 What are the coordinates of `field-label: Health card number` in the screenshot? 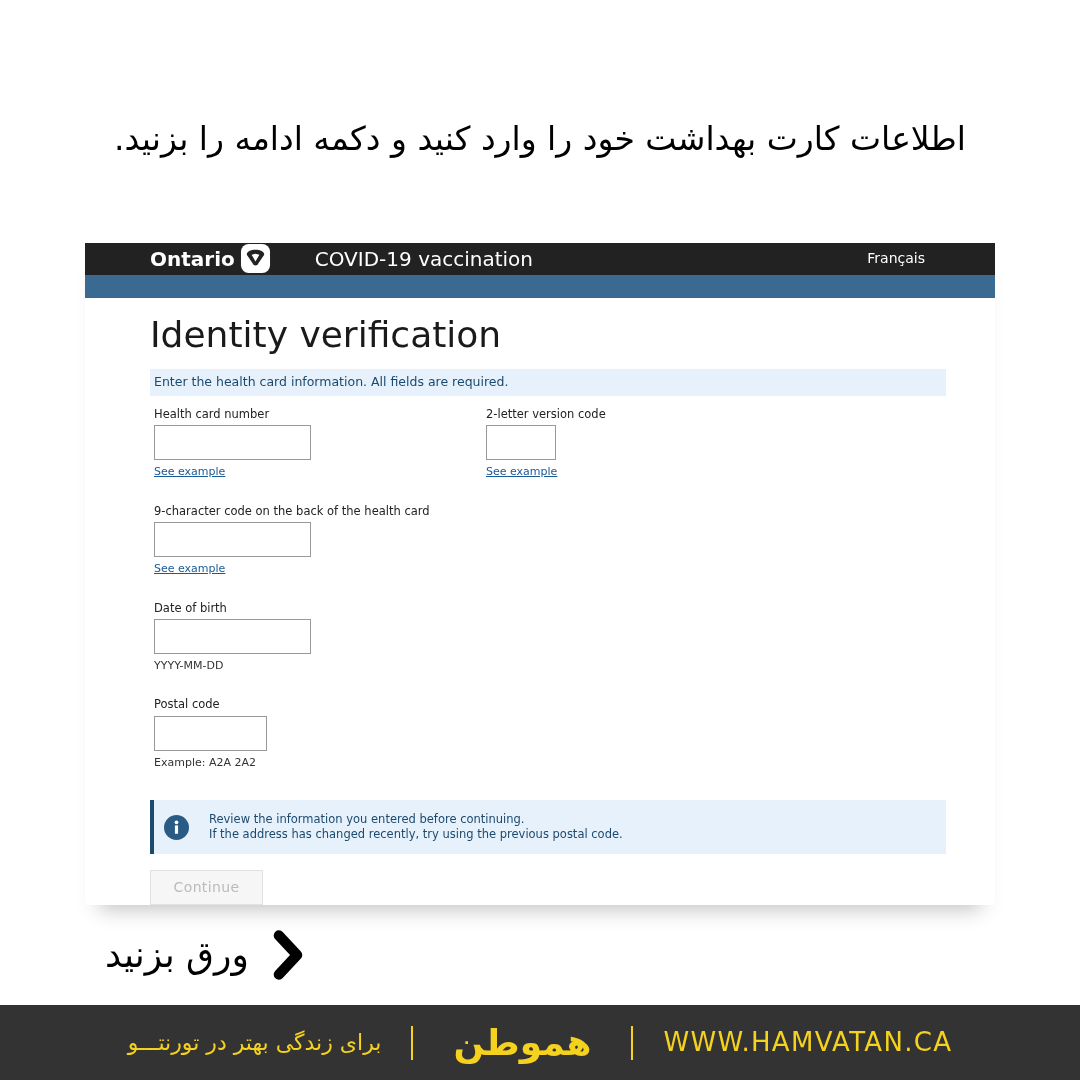 It's located at (212, 414).